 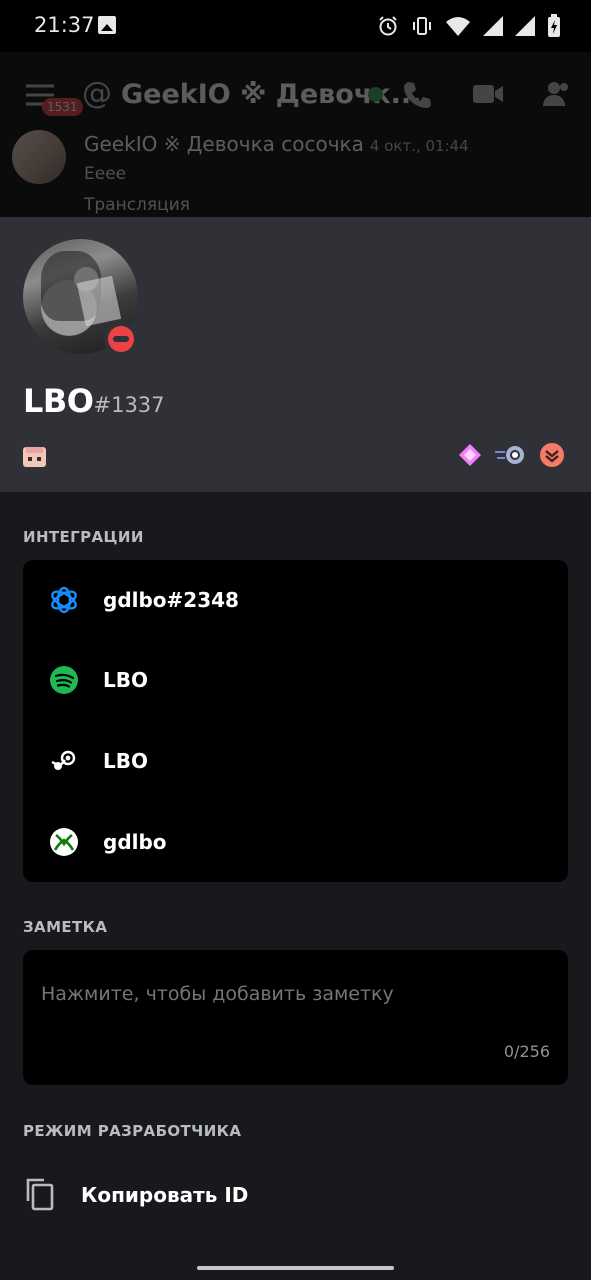 I want to click on message-author-name: GeekIO ※ Девочка сосочка, so click(x=224, y=144).